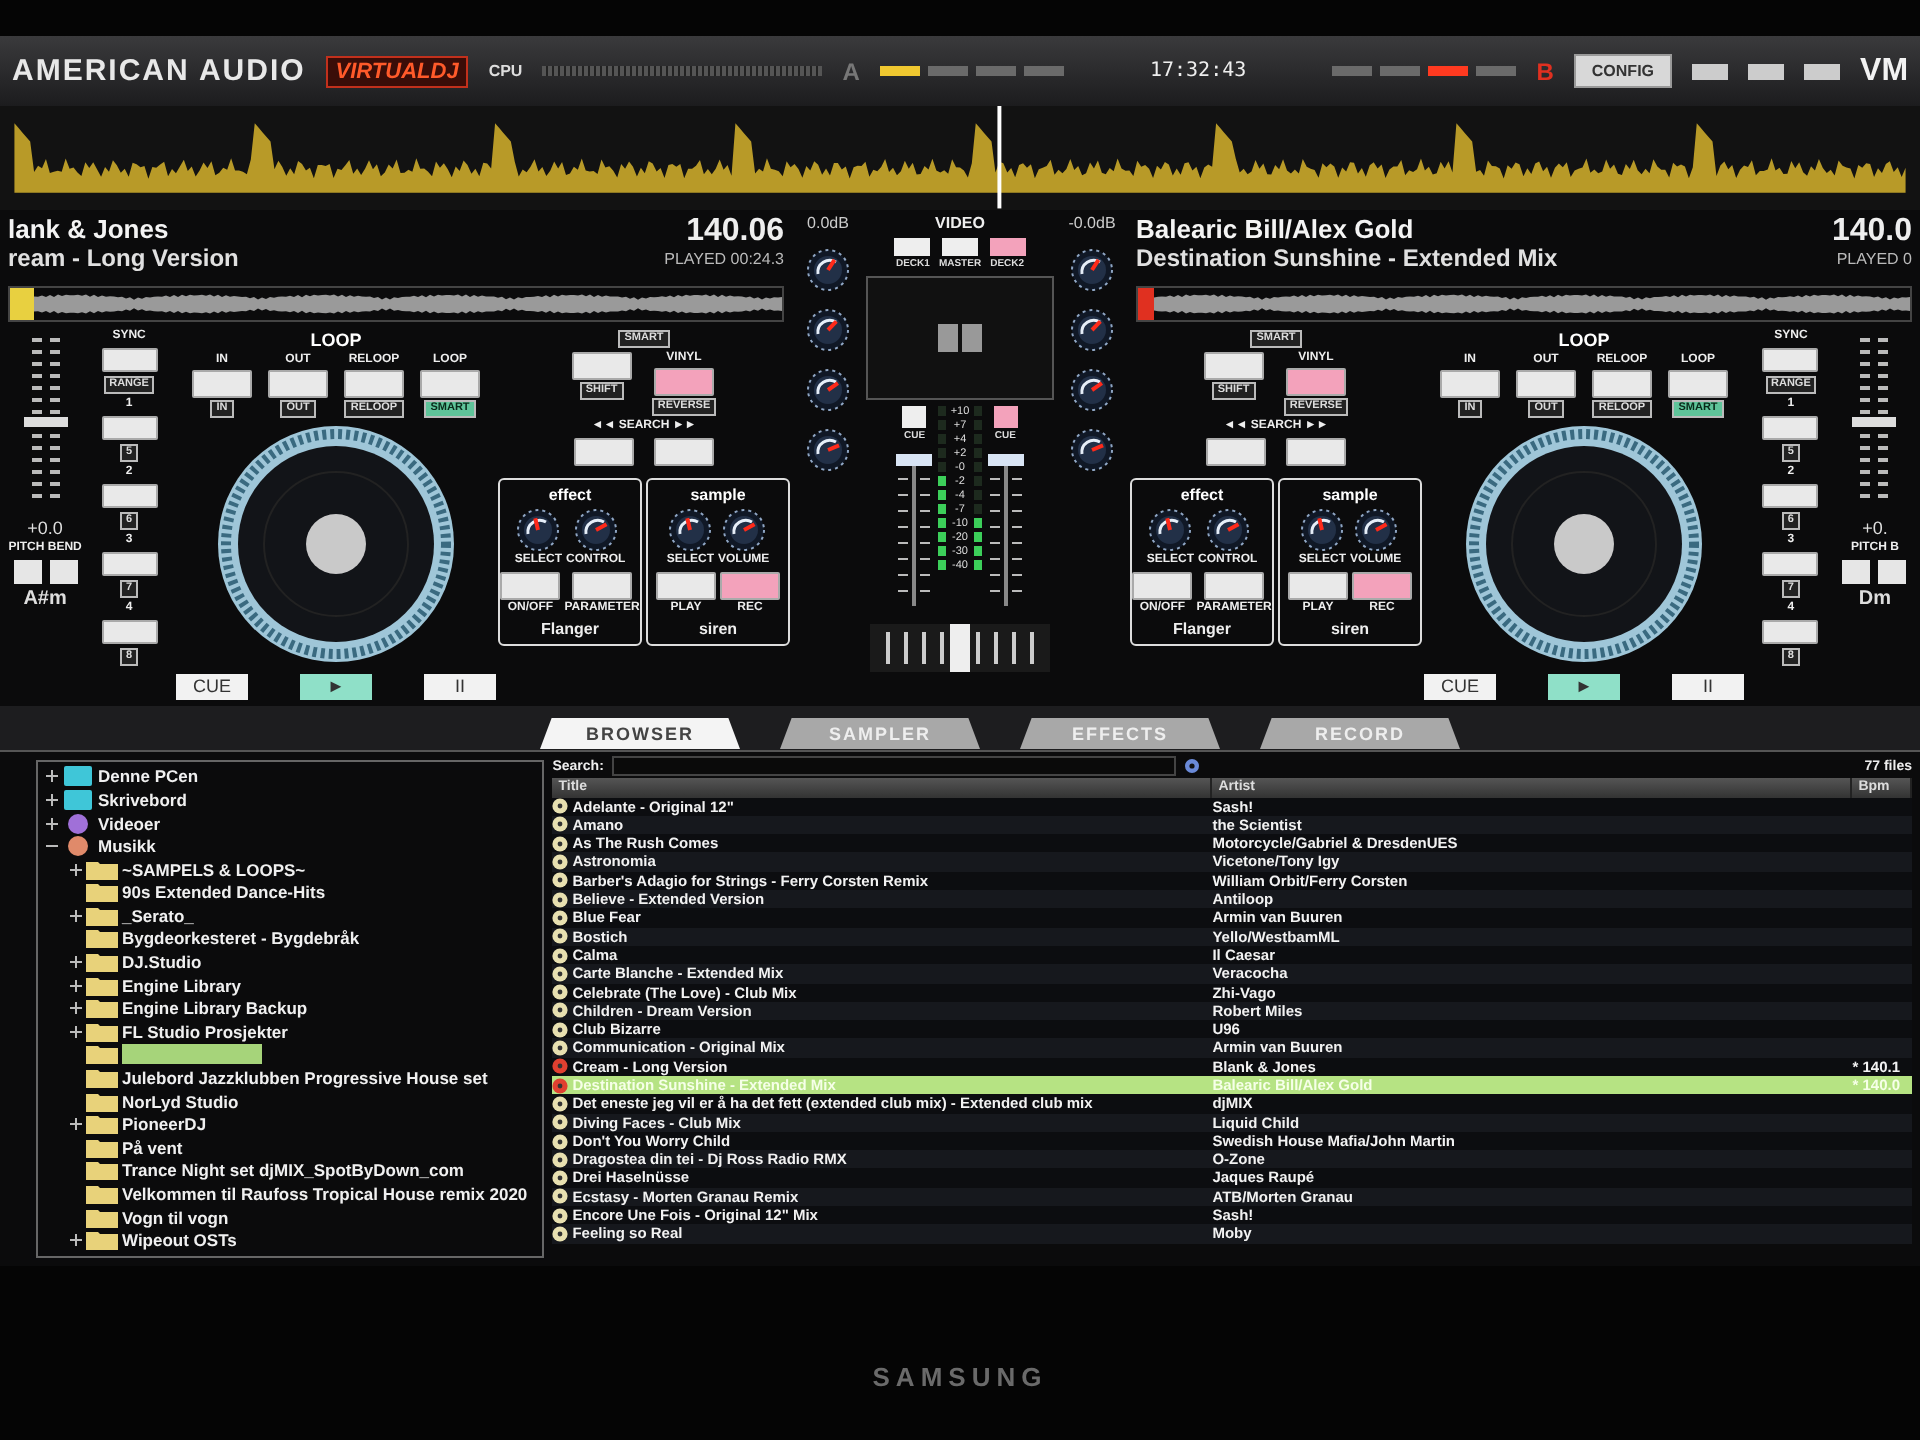 The height and width of the screenshot is (1440, 1920). What do you see at coordinates (302, 1194) in the screenshot?
I see `folder-tree-item: Velkommen til Raufoss Tropical House remix 2020` at bounding box center [302, 1194].